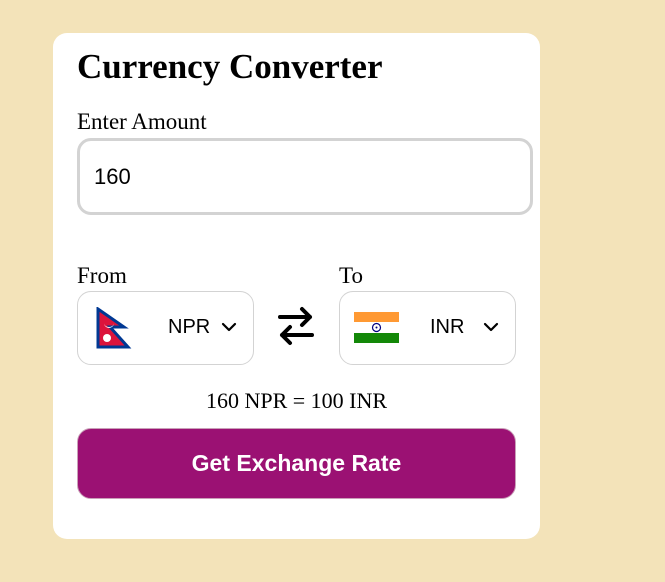  Describe the element at coordinates (142, 121) in the screenshot. I see `amount-label: Enter Amount` at that location.